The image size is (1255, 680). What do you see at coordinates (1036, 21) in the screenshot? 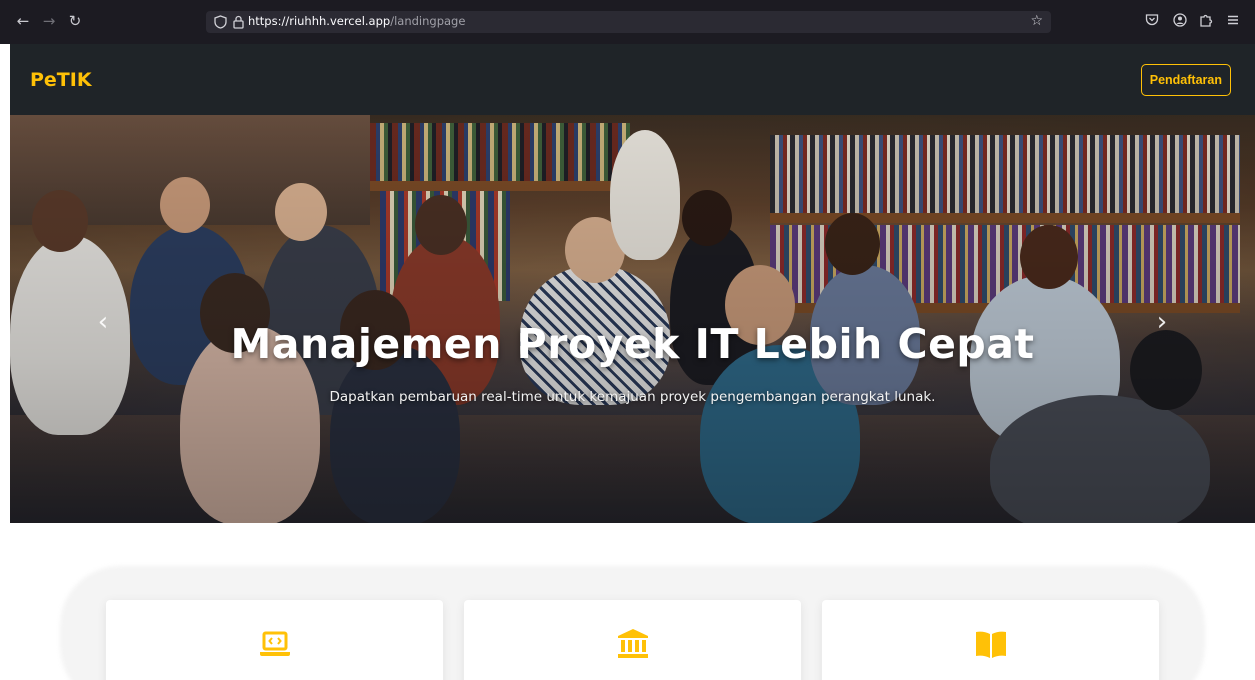
I see `bookmark-star-icon: ☆` at bounding box center [1036, 21].